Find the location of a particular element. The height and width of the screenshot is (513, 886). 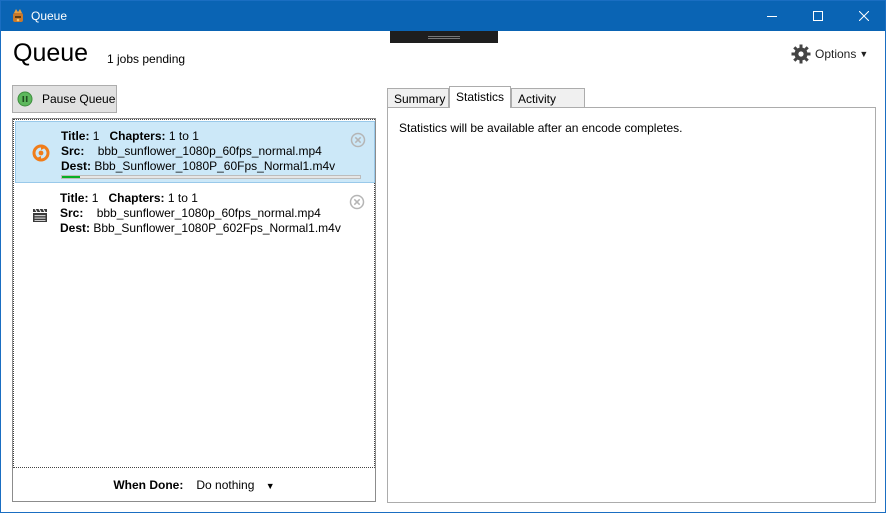

pause-queue-label: Pause Queue is located at coordinates (79, 99).